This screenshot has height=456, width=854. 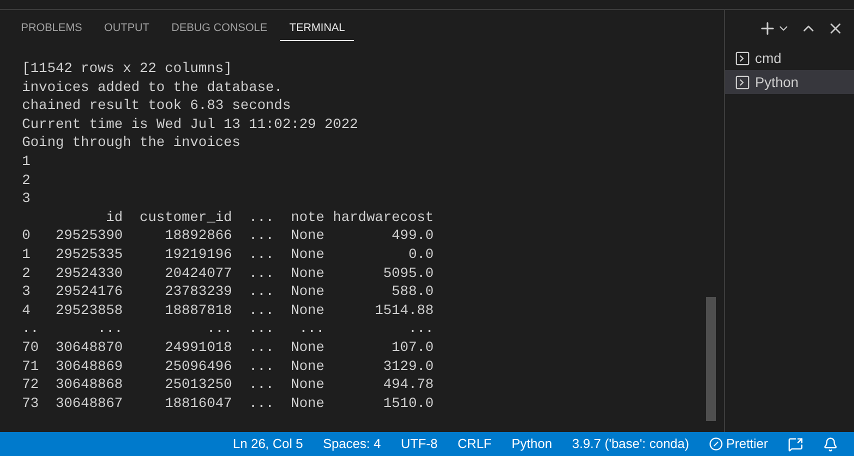 What do you see at coordinates (228, 404) in the screenshot?
I see `terminal-line: 73 30648867 18816047 ... None 1510.0` at bounding box center [228, 404].